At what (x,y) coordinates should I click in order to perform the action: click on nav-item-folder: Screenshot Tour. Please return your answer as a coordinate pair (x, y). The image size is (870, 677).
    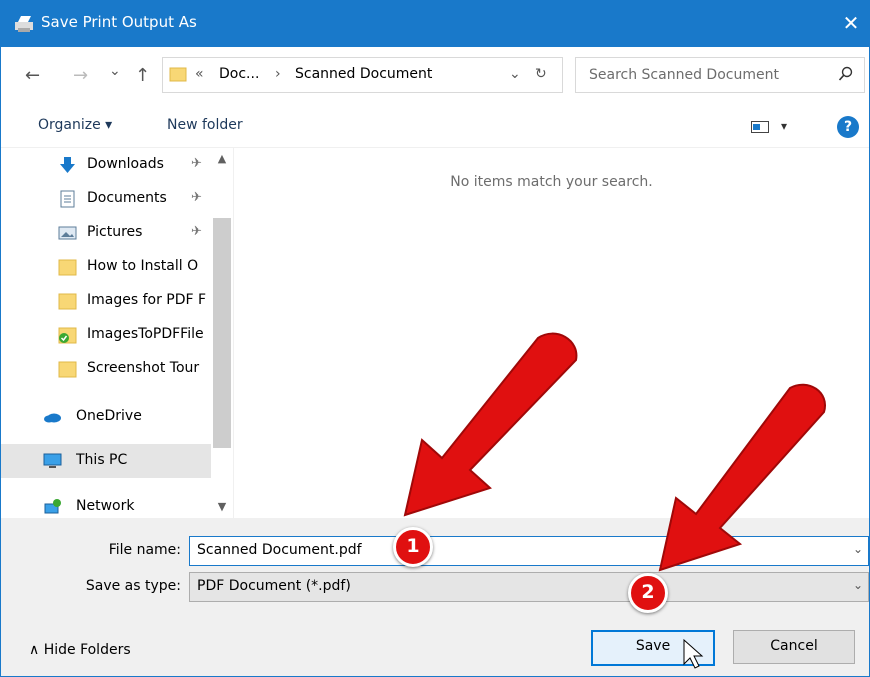
    Looking at the image, I should click on (106, 369).